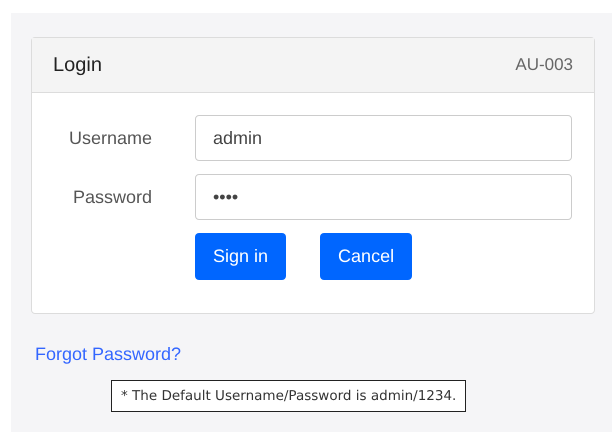  Describe the element at coordinates (112, 197) in the screenshot. I see `field-label: Password` at that location.